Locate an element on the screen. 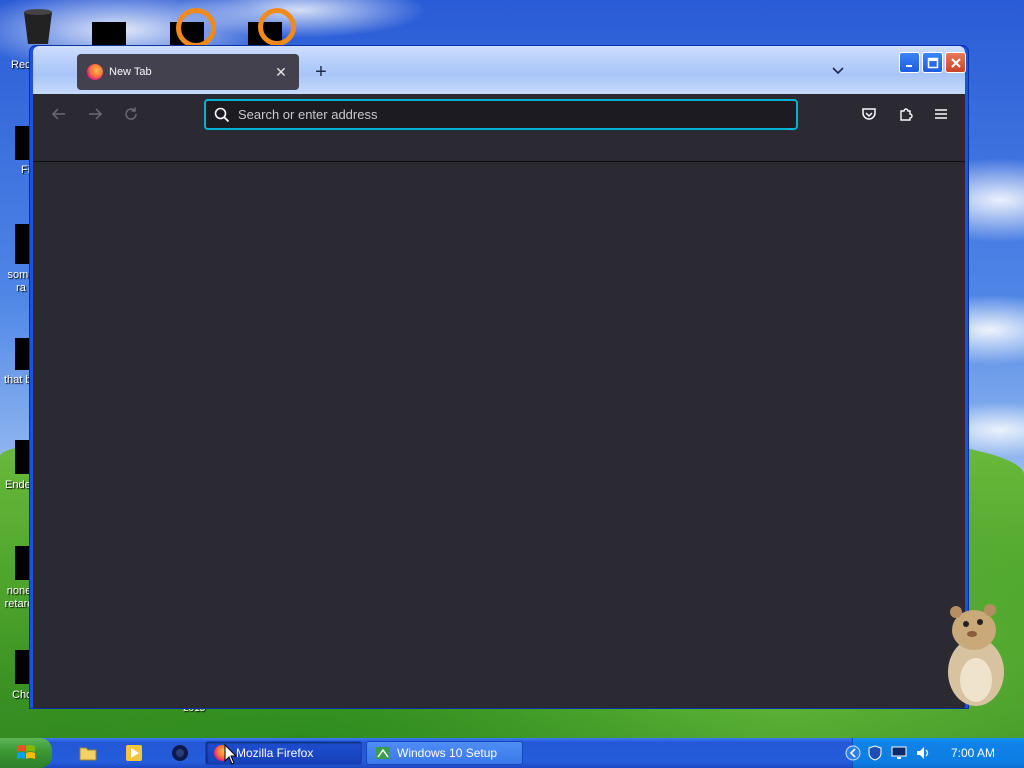 This screenshot has width=1024, height=768. close-tab-icon: ✕ is located at coordinates (281, 72).